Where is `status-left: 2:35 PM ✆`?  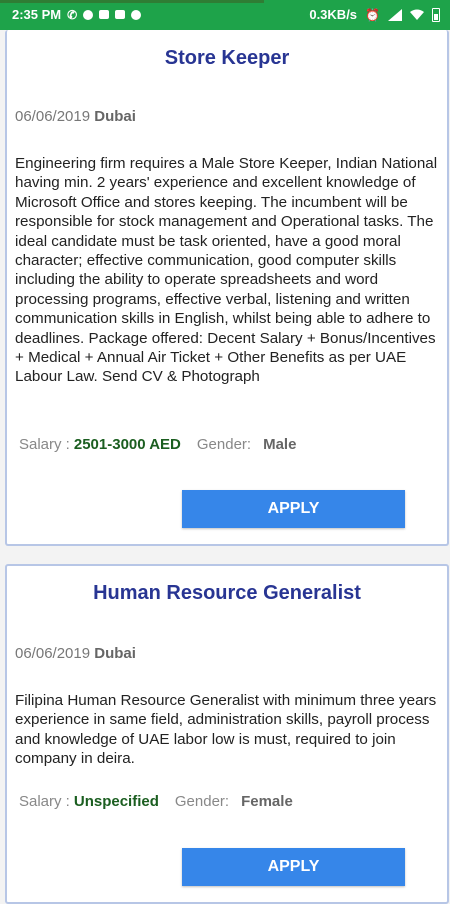 status-left: 2:35 PM ✆ is located at coordinates (77, 14).